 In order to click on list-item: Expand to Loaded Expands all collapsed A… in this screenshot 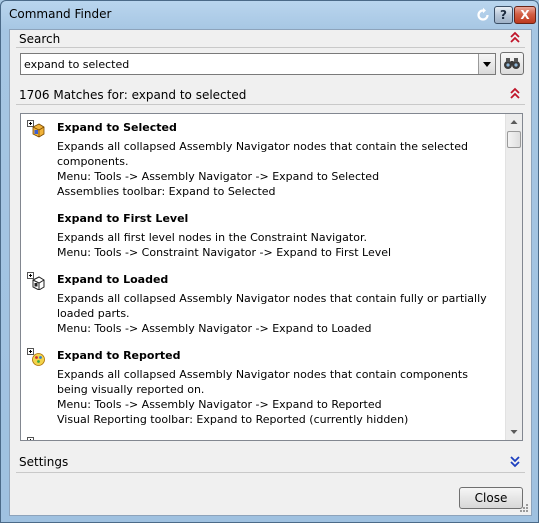, I will do `click(264, 304)`.